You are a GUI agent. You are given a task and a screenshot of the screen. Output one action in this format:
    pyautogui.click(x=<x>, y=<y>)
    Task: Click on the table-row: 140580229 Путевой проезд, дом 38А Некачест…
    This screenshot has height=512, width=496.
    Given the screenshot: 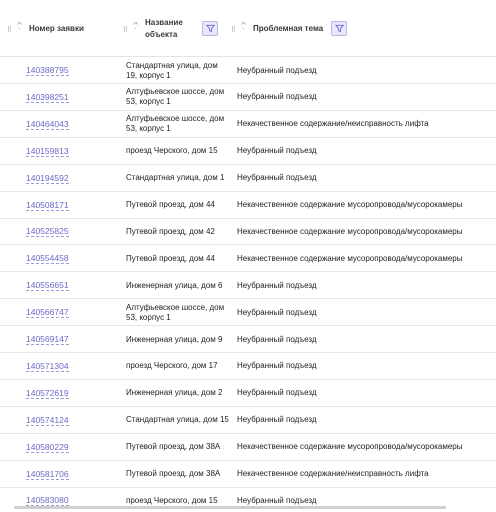 What is the action you would take?
    pyautogui.click(x=248, y=447)
    